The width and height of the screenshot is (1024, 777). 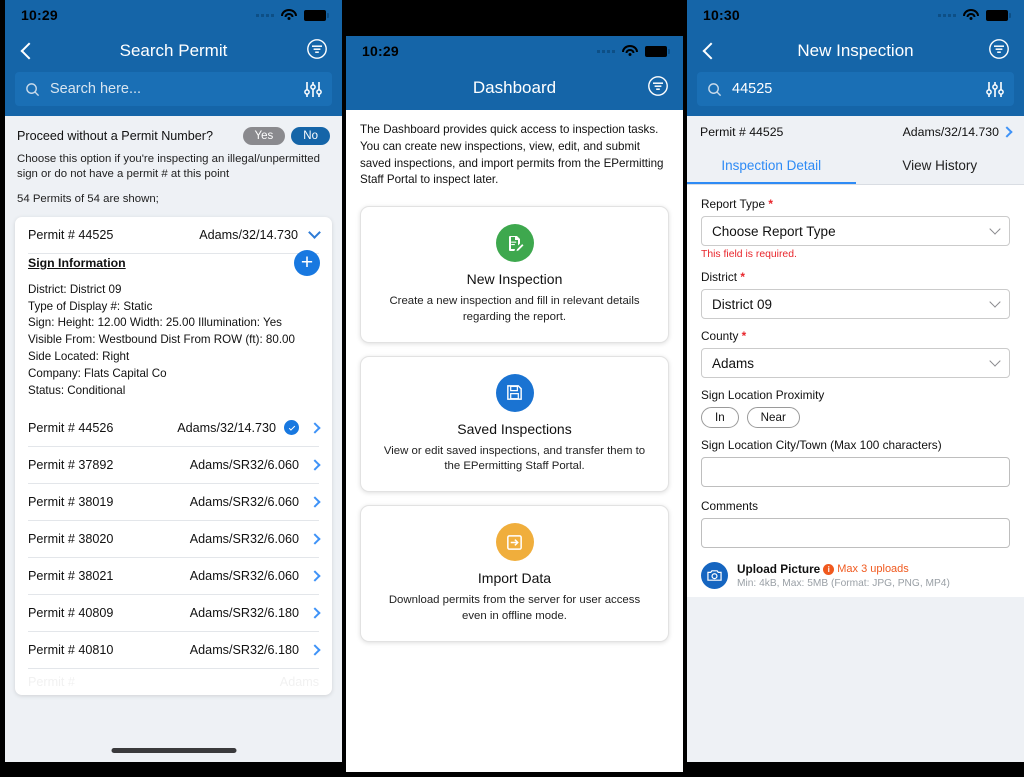 I want to click on proximity-label: Sign Location Proximity, so click(x=763, y=395).